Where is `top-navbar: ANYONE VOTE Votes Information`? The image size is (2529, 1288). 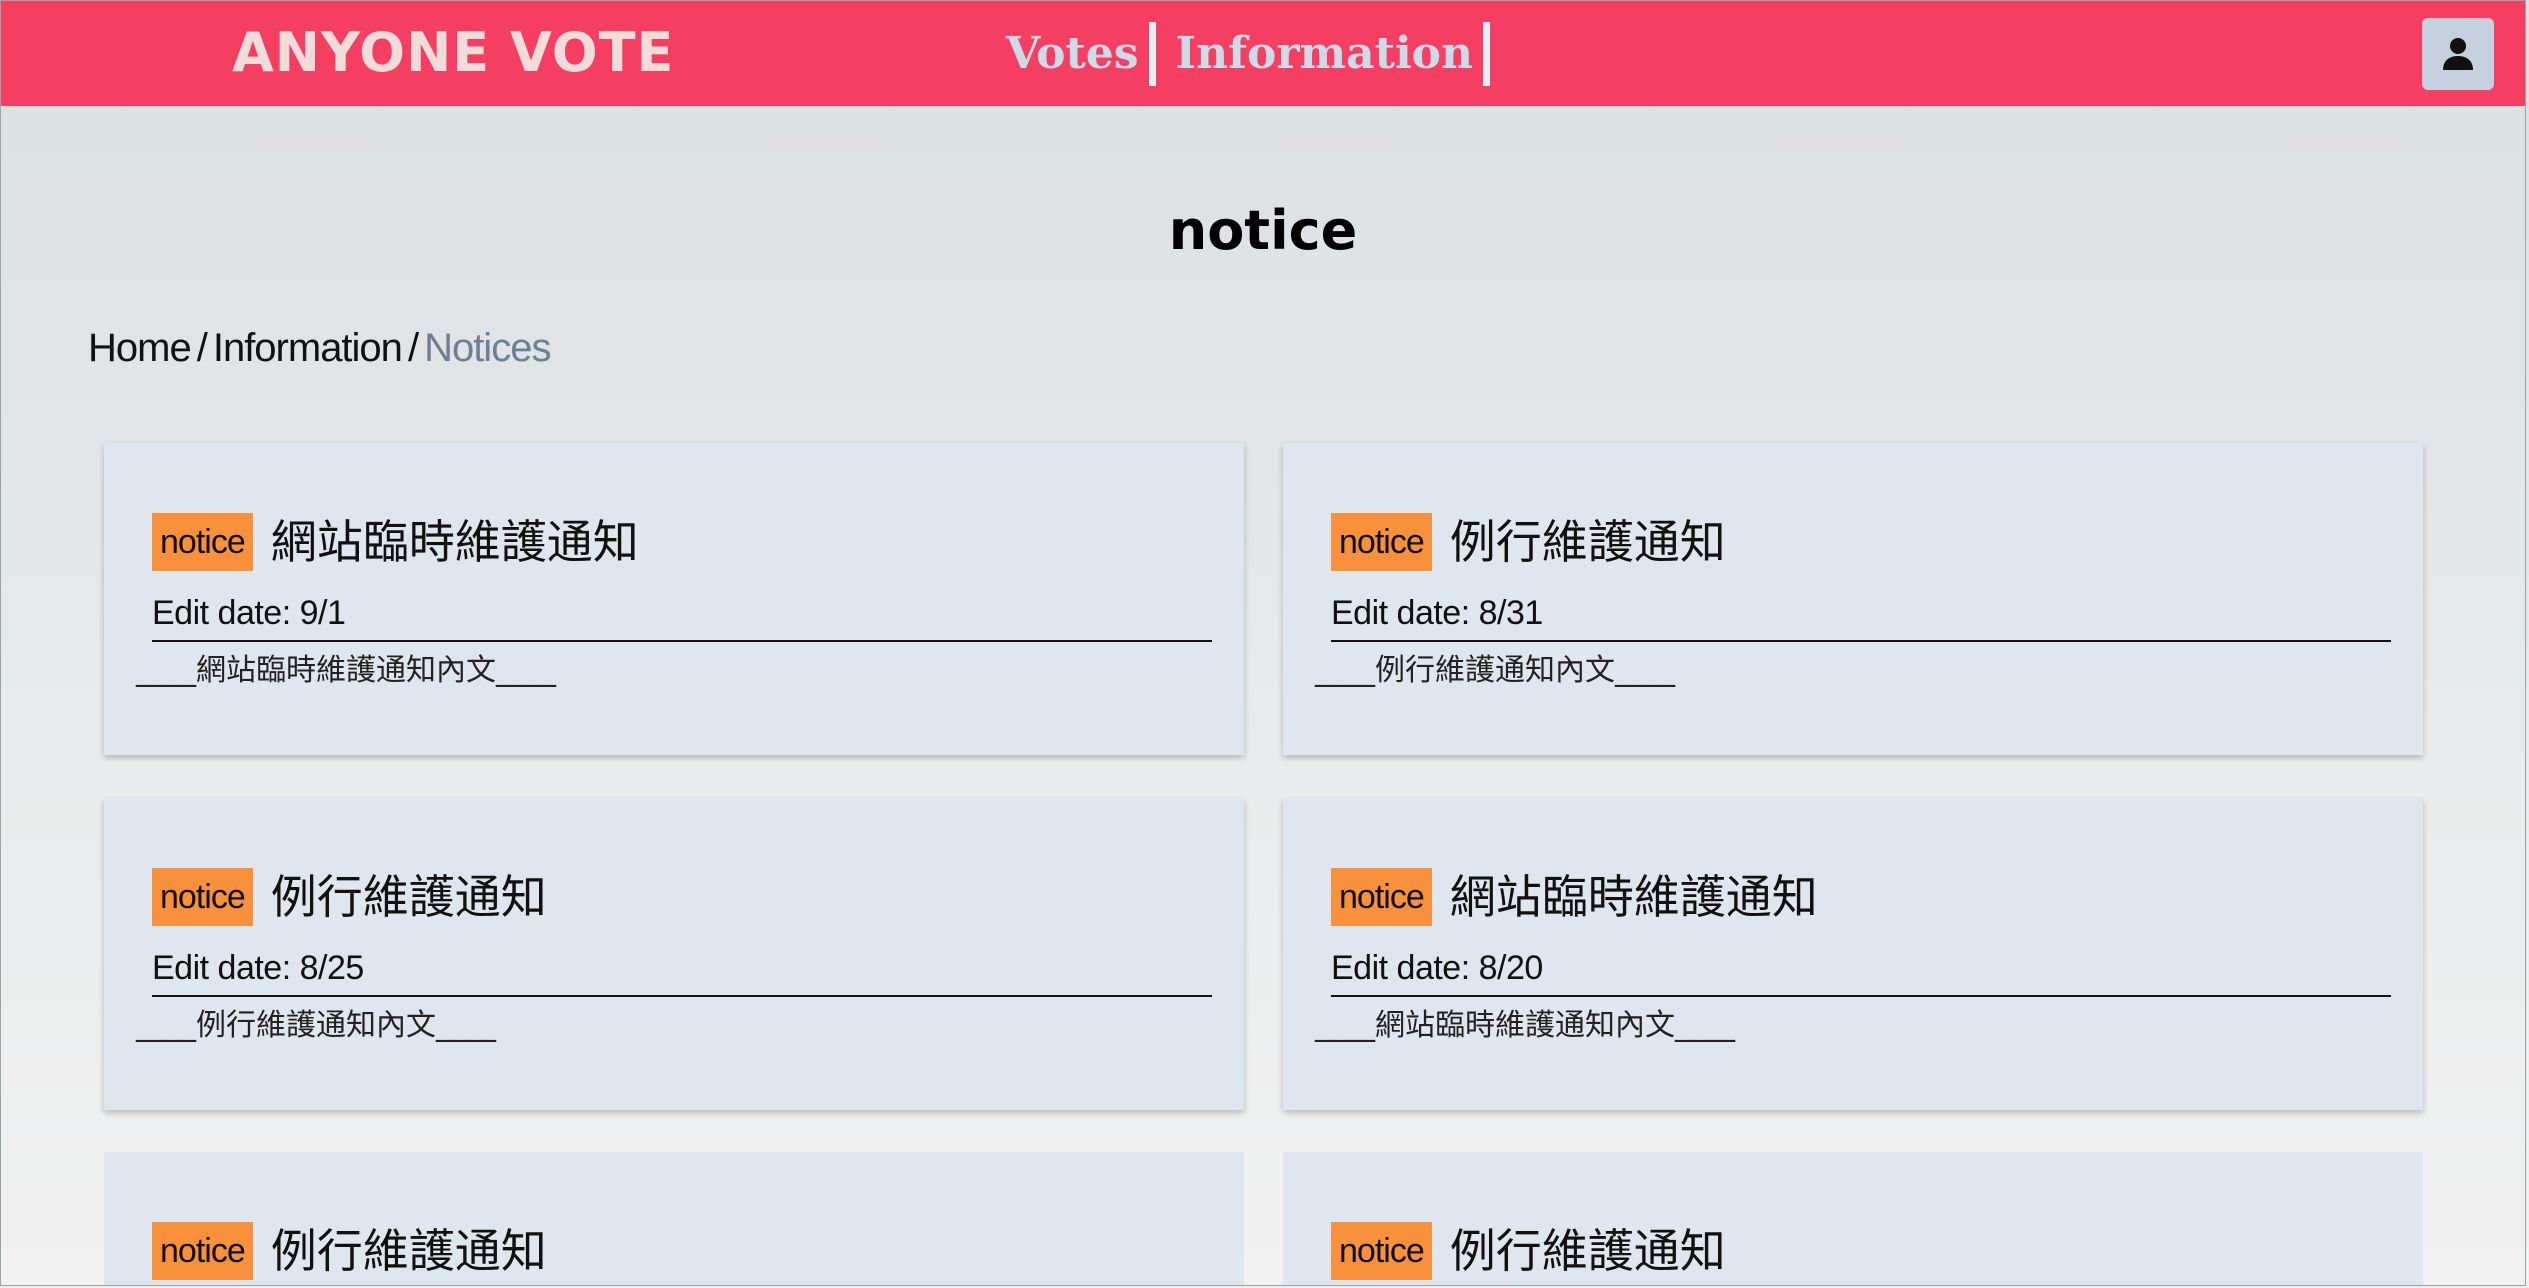 top-navbar: ANYONE VOTE Votes Information is located at coordinates (1263, 53).